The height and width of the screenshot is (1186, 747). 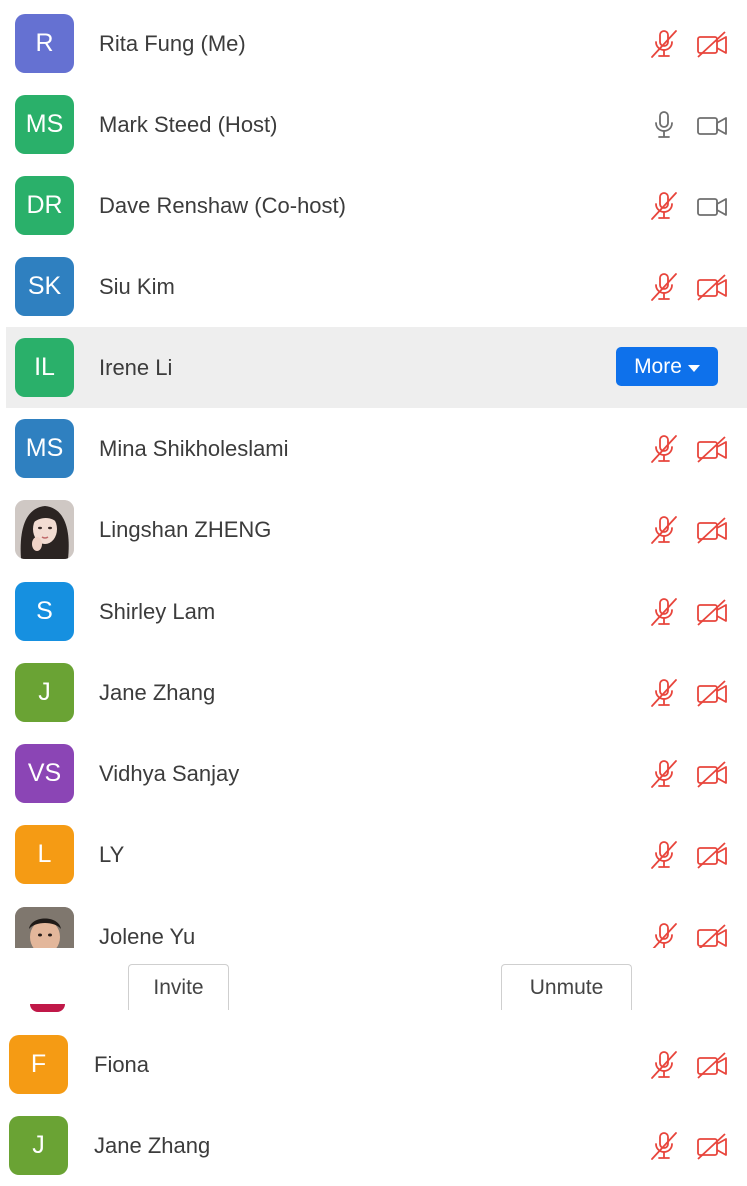 I want to click on participant-name: Dave Renshaw (Co-host), so click(x=222, y=205).